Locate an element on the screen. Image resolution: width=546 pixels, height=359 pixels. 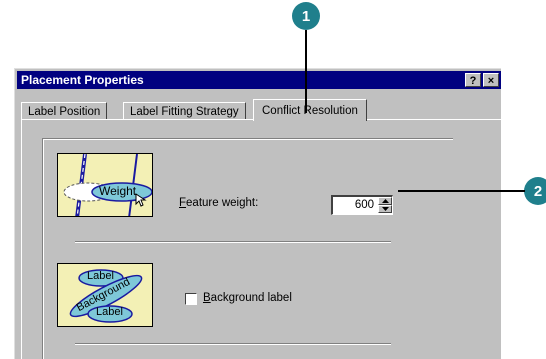
tab-label: Label Fitting Strategy is located at coordinates (184, 111).